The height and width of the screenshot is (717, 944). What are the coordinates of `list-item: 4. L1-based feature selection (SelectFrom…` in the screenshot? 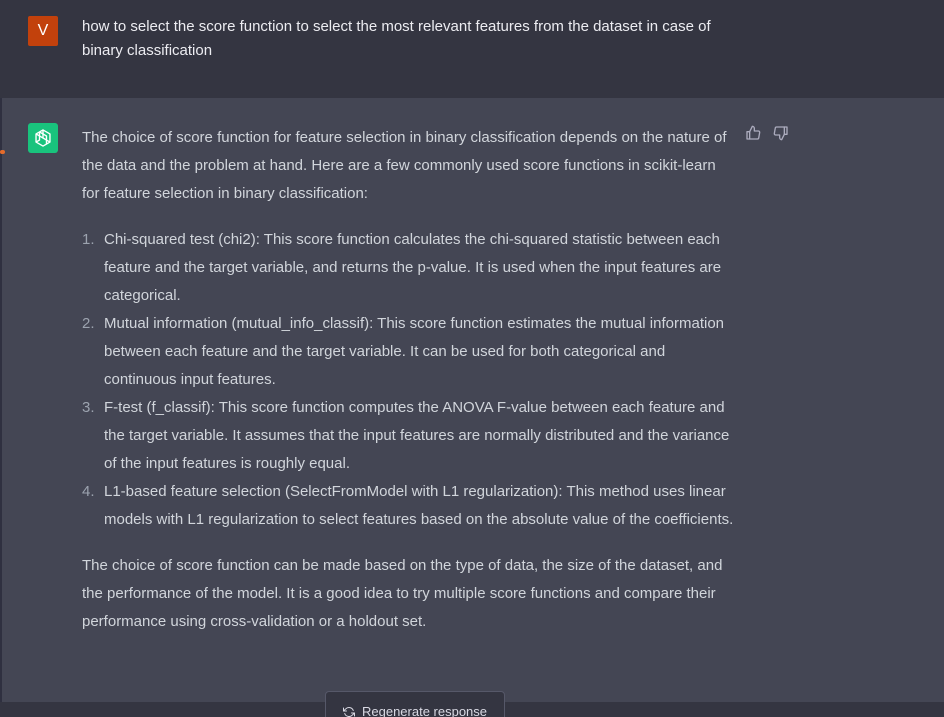 It's located at (409, 506).